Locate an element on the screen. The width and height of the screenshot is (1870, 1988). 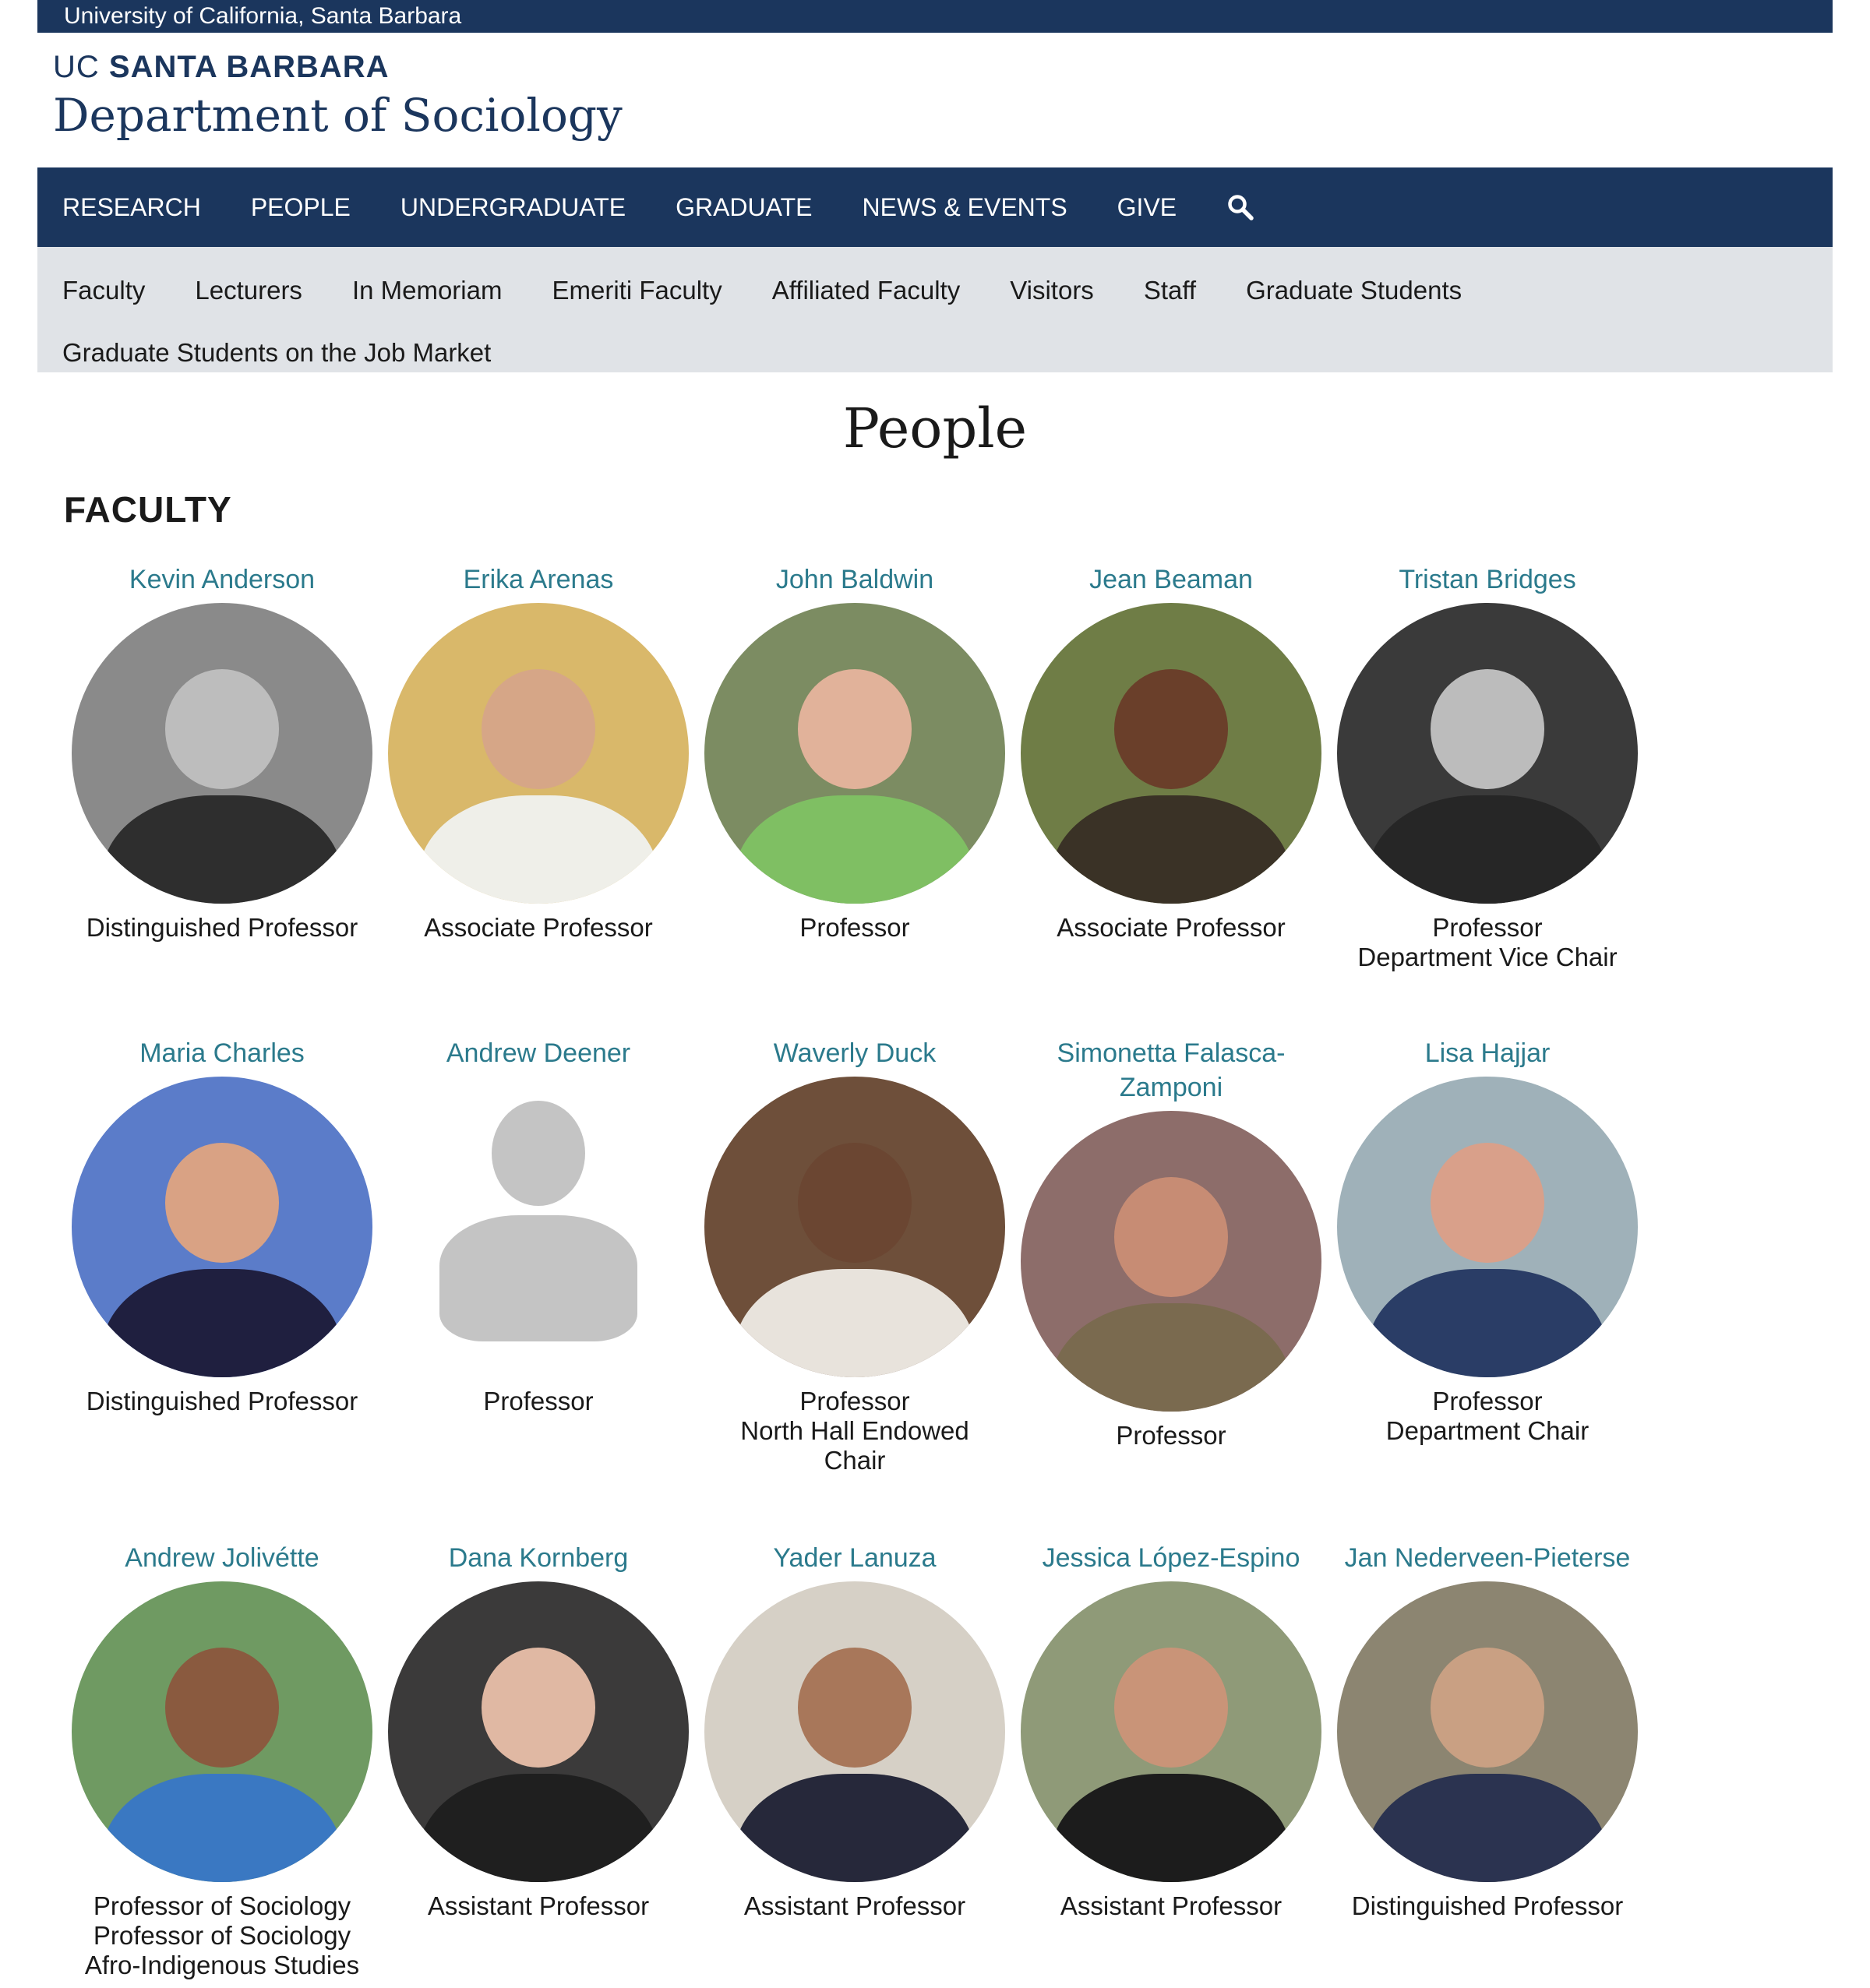
university-bar: University of California, Santa Barbara is located at coordinates (935, 16).